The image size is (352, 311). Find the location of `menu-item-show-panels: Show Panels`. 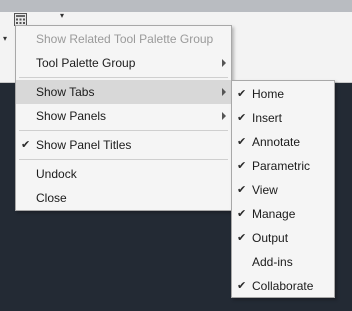

menu-item-show-panels: Show Panels is located at coordinates (123, 116).